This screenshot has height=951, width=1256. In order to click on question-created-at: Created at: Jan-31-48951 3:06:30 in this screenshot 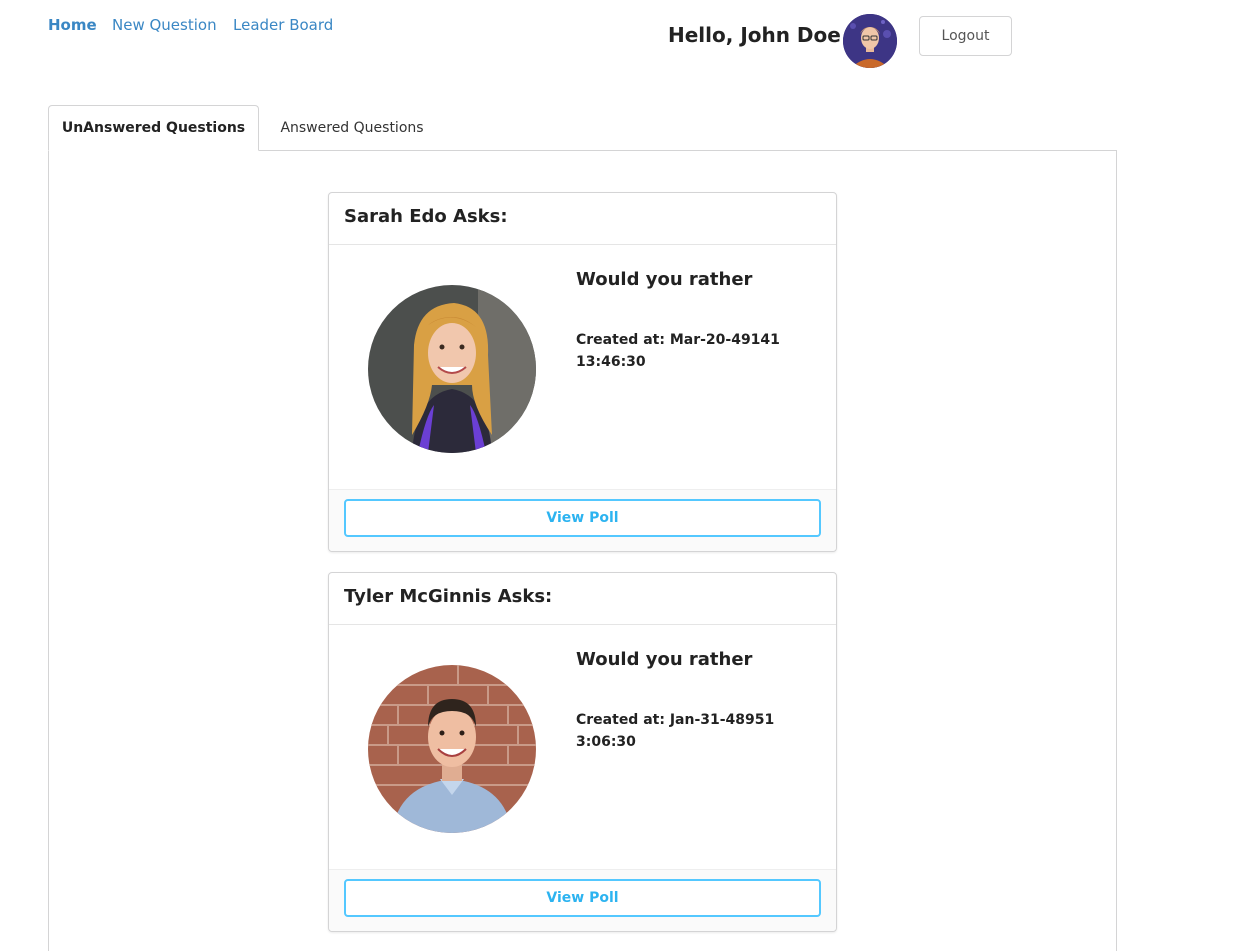, I will do `click(675, 731)`.